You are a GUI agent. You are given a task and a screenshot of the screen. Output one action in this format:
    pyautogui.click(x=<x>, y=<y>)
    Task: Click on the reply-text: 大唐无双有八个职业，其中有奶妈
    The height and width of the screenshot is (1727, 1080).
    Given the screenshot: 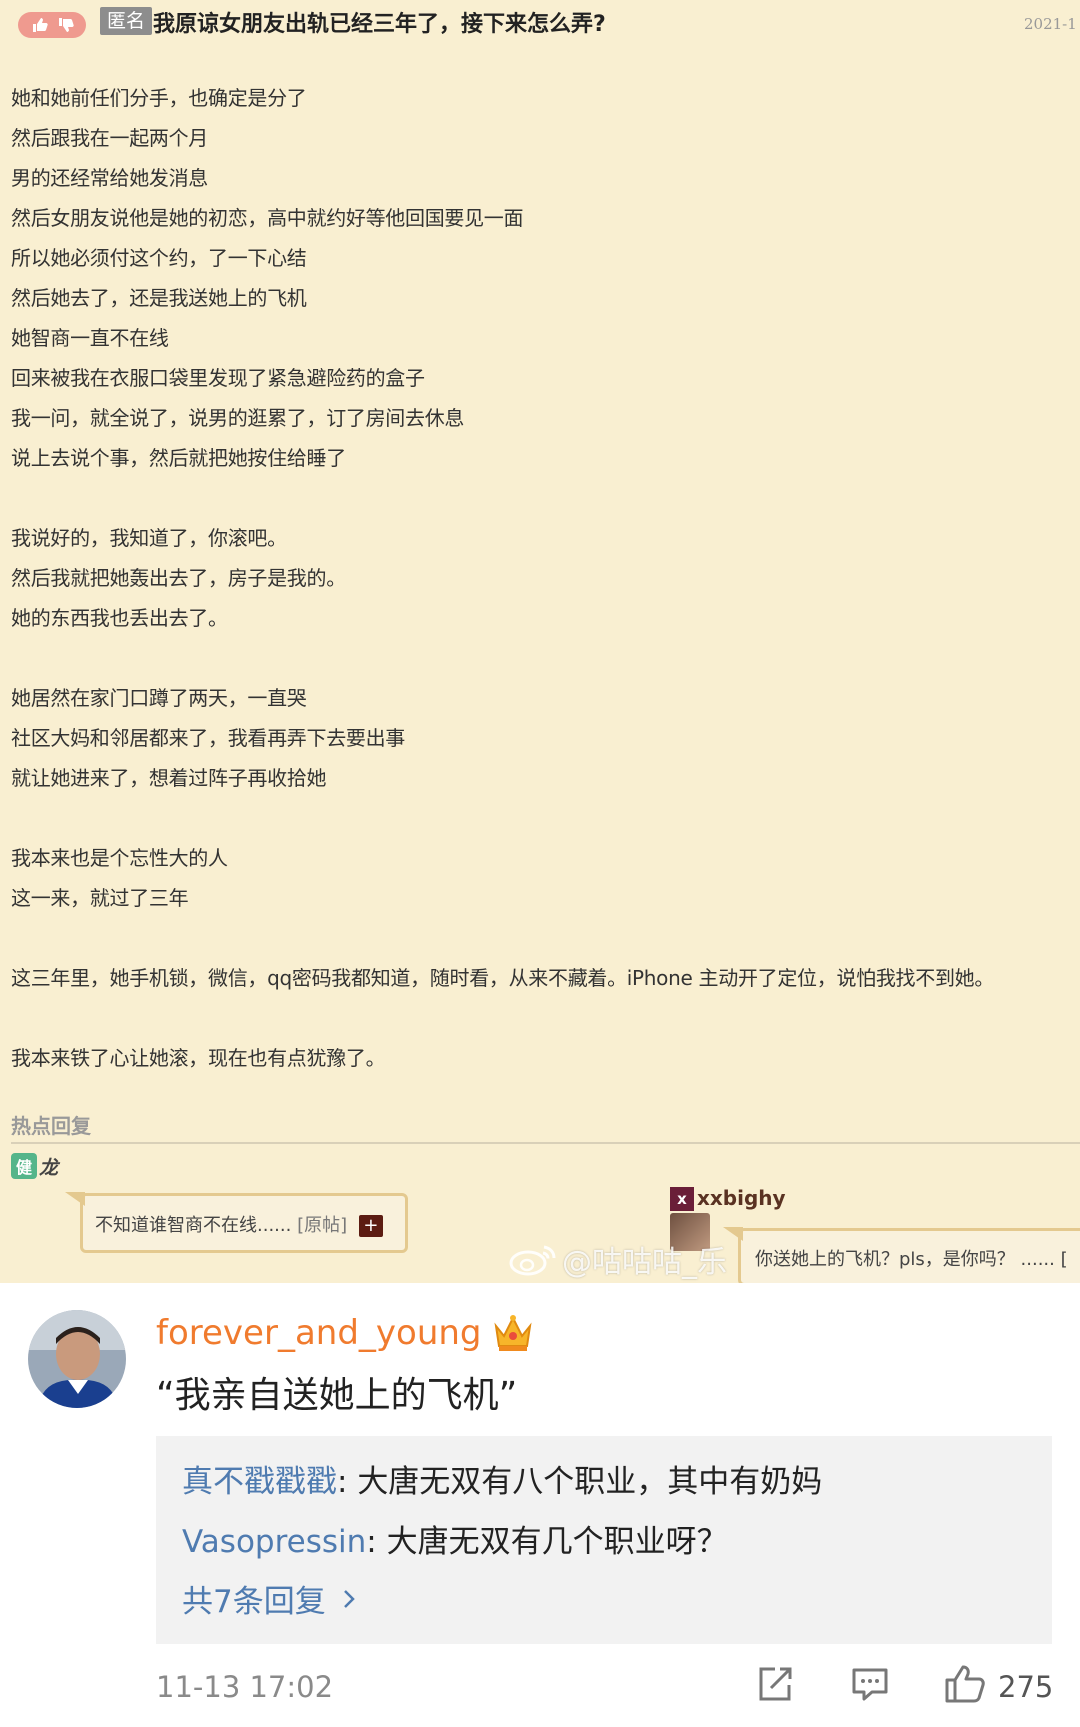 What is the action you would take?
    pyautogui.click(x=590, y=1482)
    